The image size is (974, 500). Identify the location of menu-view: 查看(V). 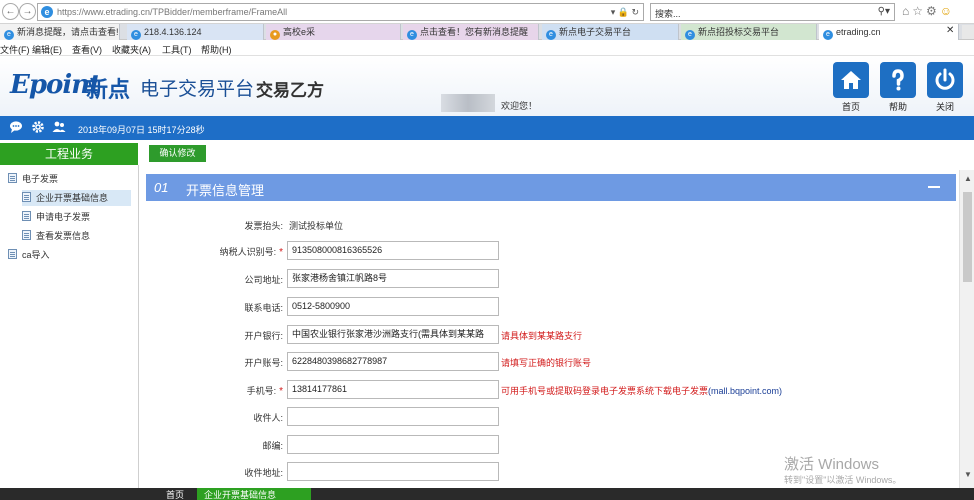
(87, 49).